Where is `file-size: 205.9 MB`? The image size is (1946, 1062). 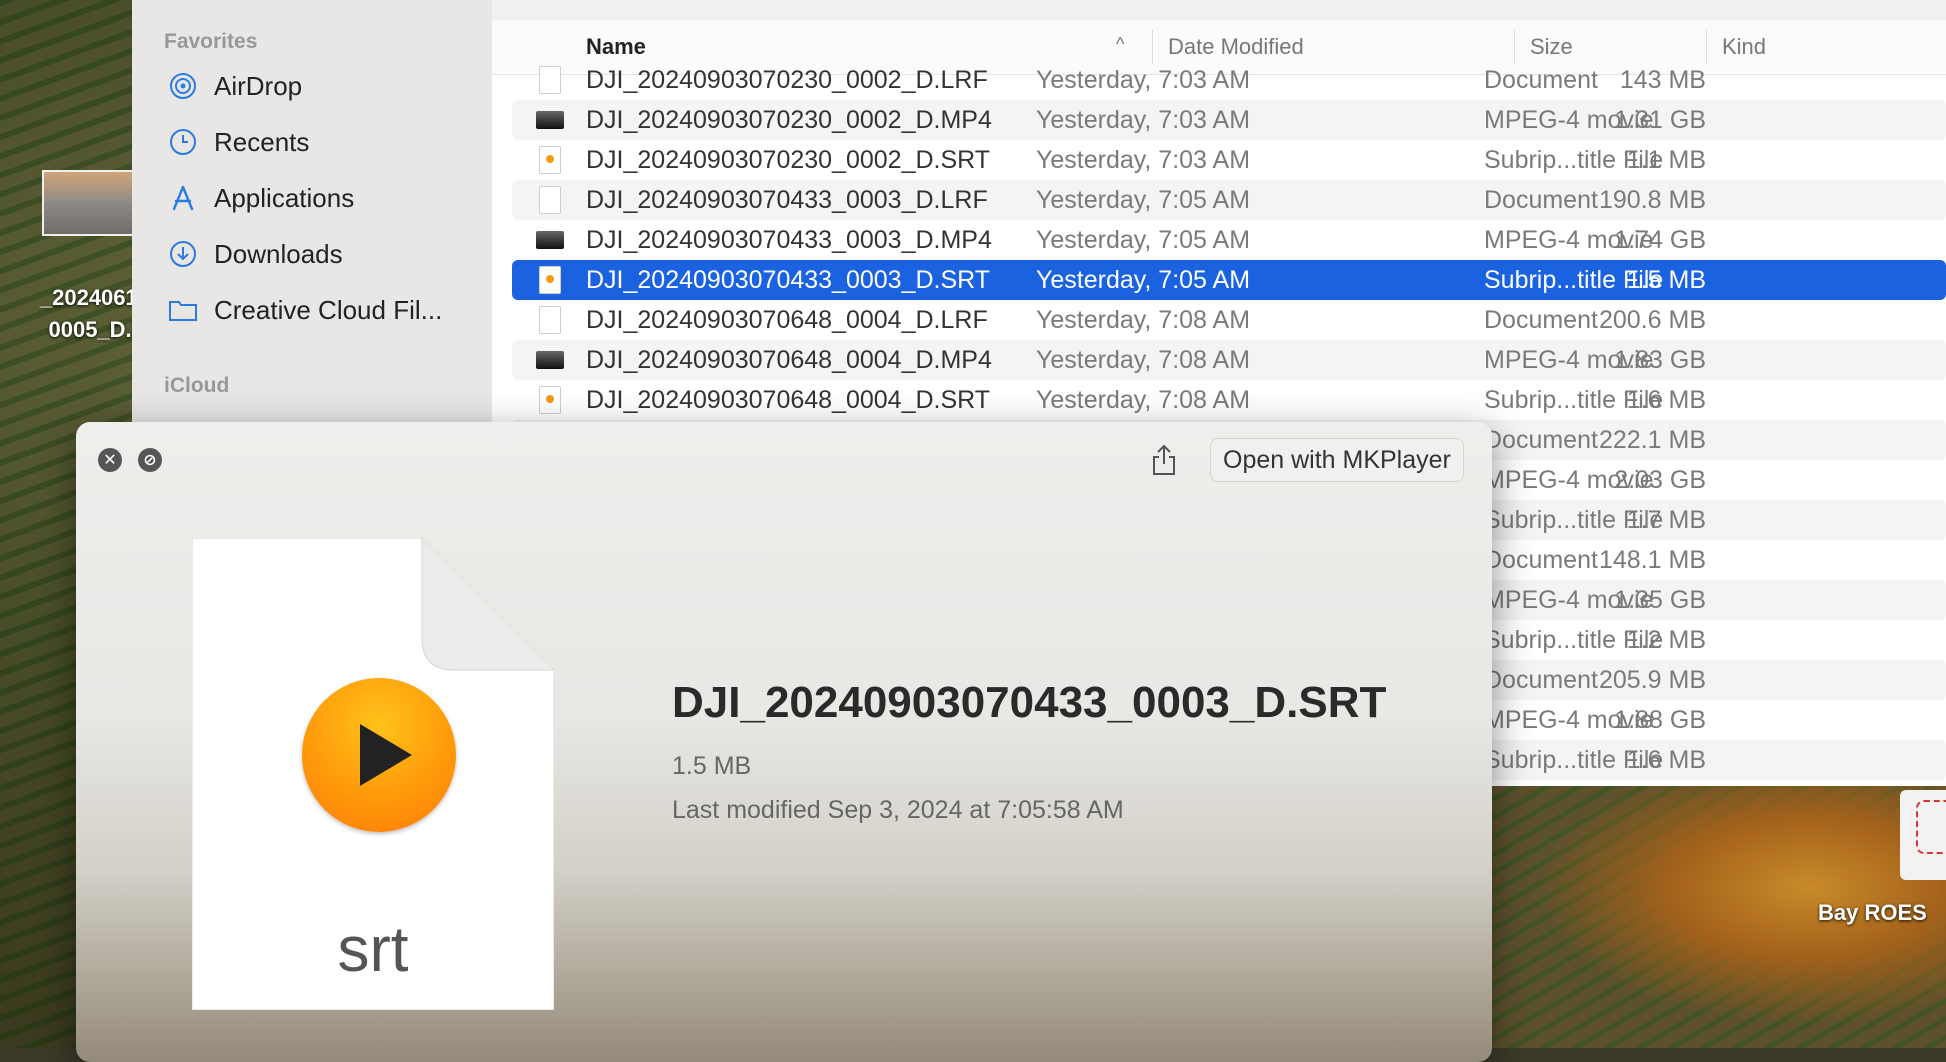 file-size: 205.9 MB is located at coordinates (1652, 679).